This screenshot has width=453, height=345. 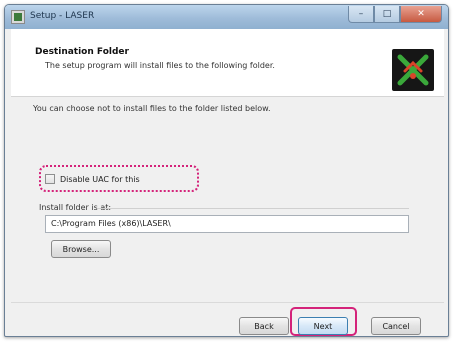 I want to click on header-title: Destination Folder, so click(x=82, y=52).